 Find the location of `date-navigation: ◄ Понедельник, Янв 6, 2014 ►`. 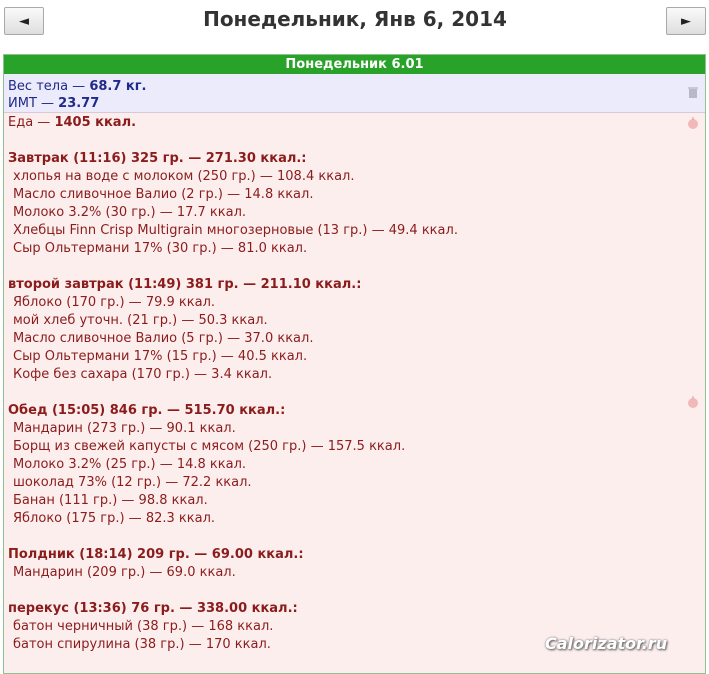

date-navigation: ◄ Понедельник, Янв 6, 2014 ► is located at coordinates (354, 24).